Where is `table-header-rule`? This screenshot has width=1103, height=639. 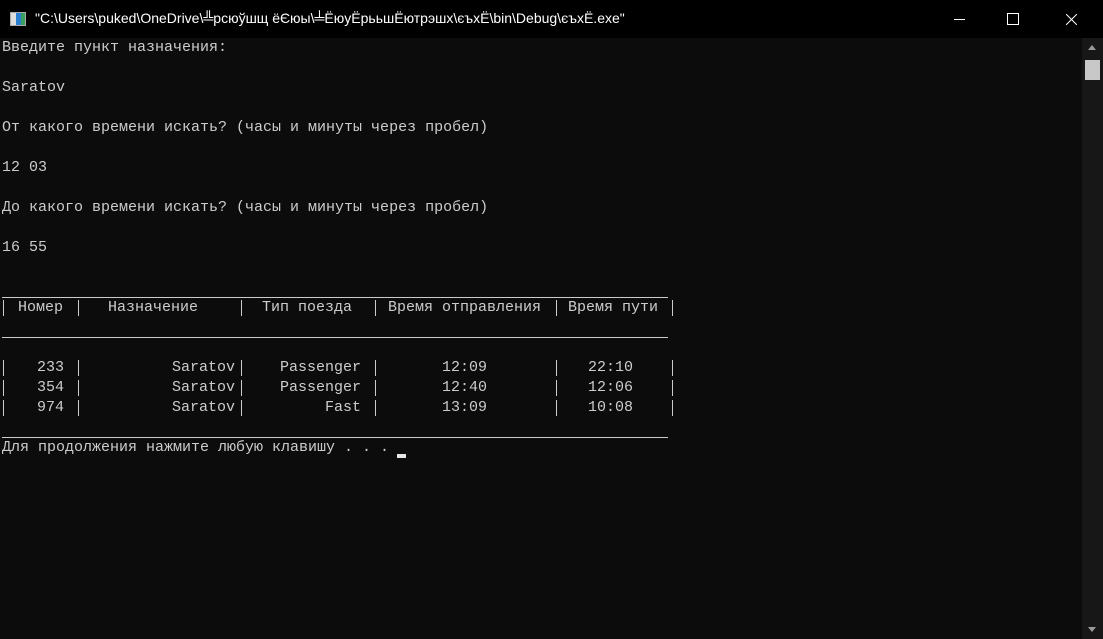
table-header-rule is located at coordinates (335, 337).